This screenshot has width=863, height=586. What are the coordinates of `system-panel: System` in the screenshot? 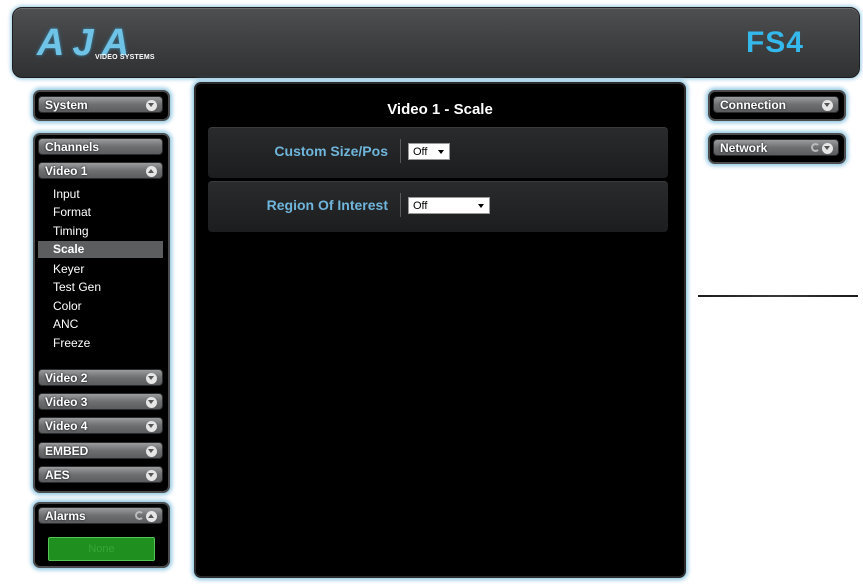 It's located at (101, 105).